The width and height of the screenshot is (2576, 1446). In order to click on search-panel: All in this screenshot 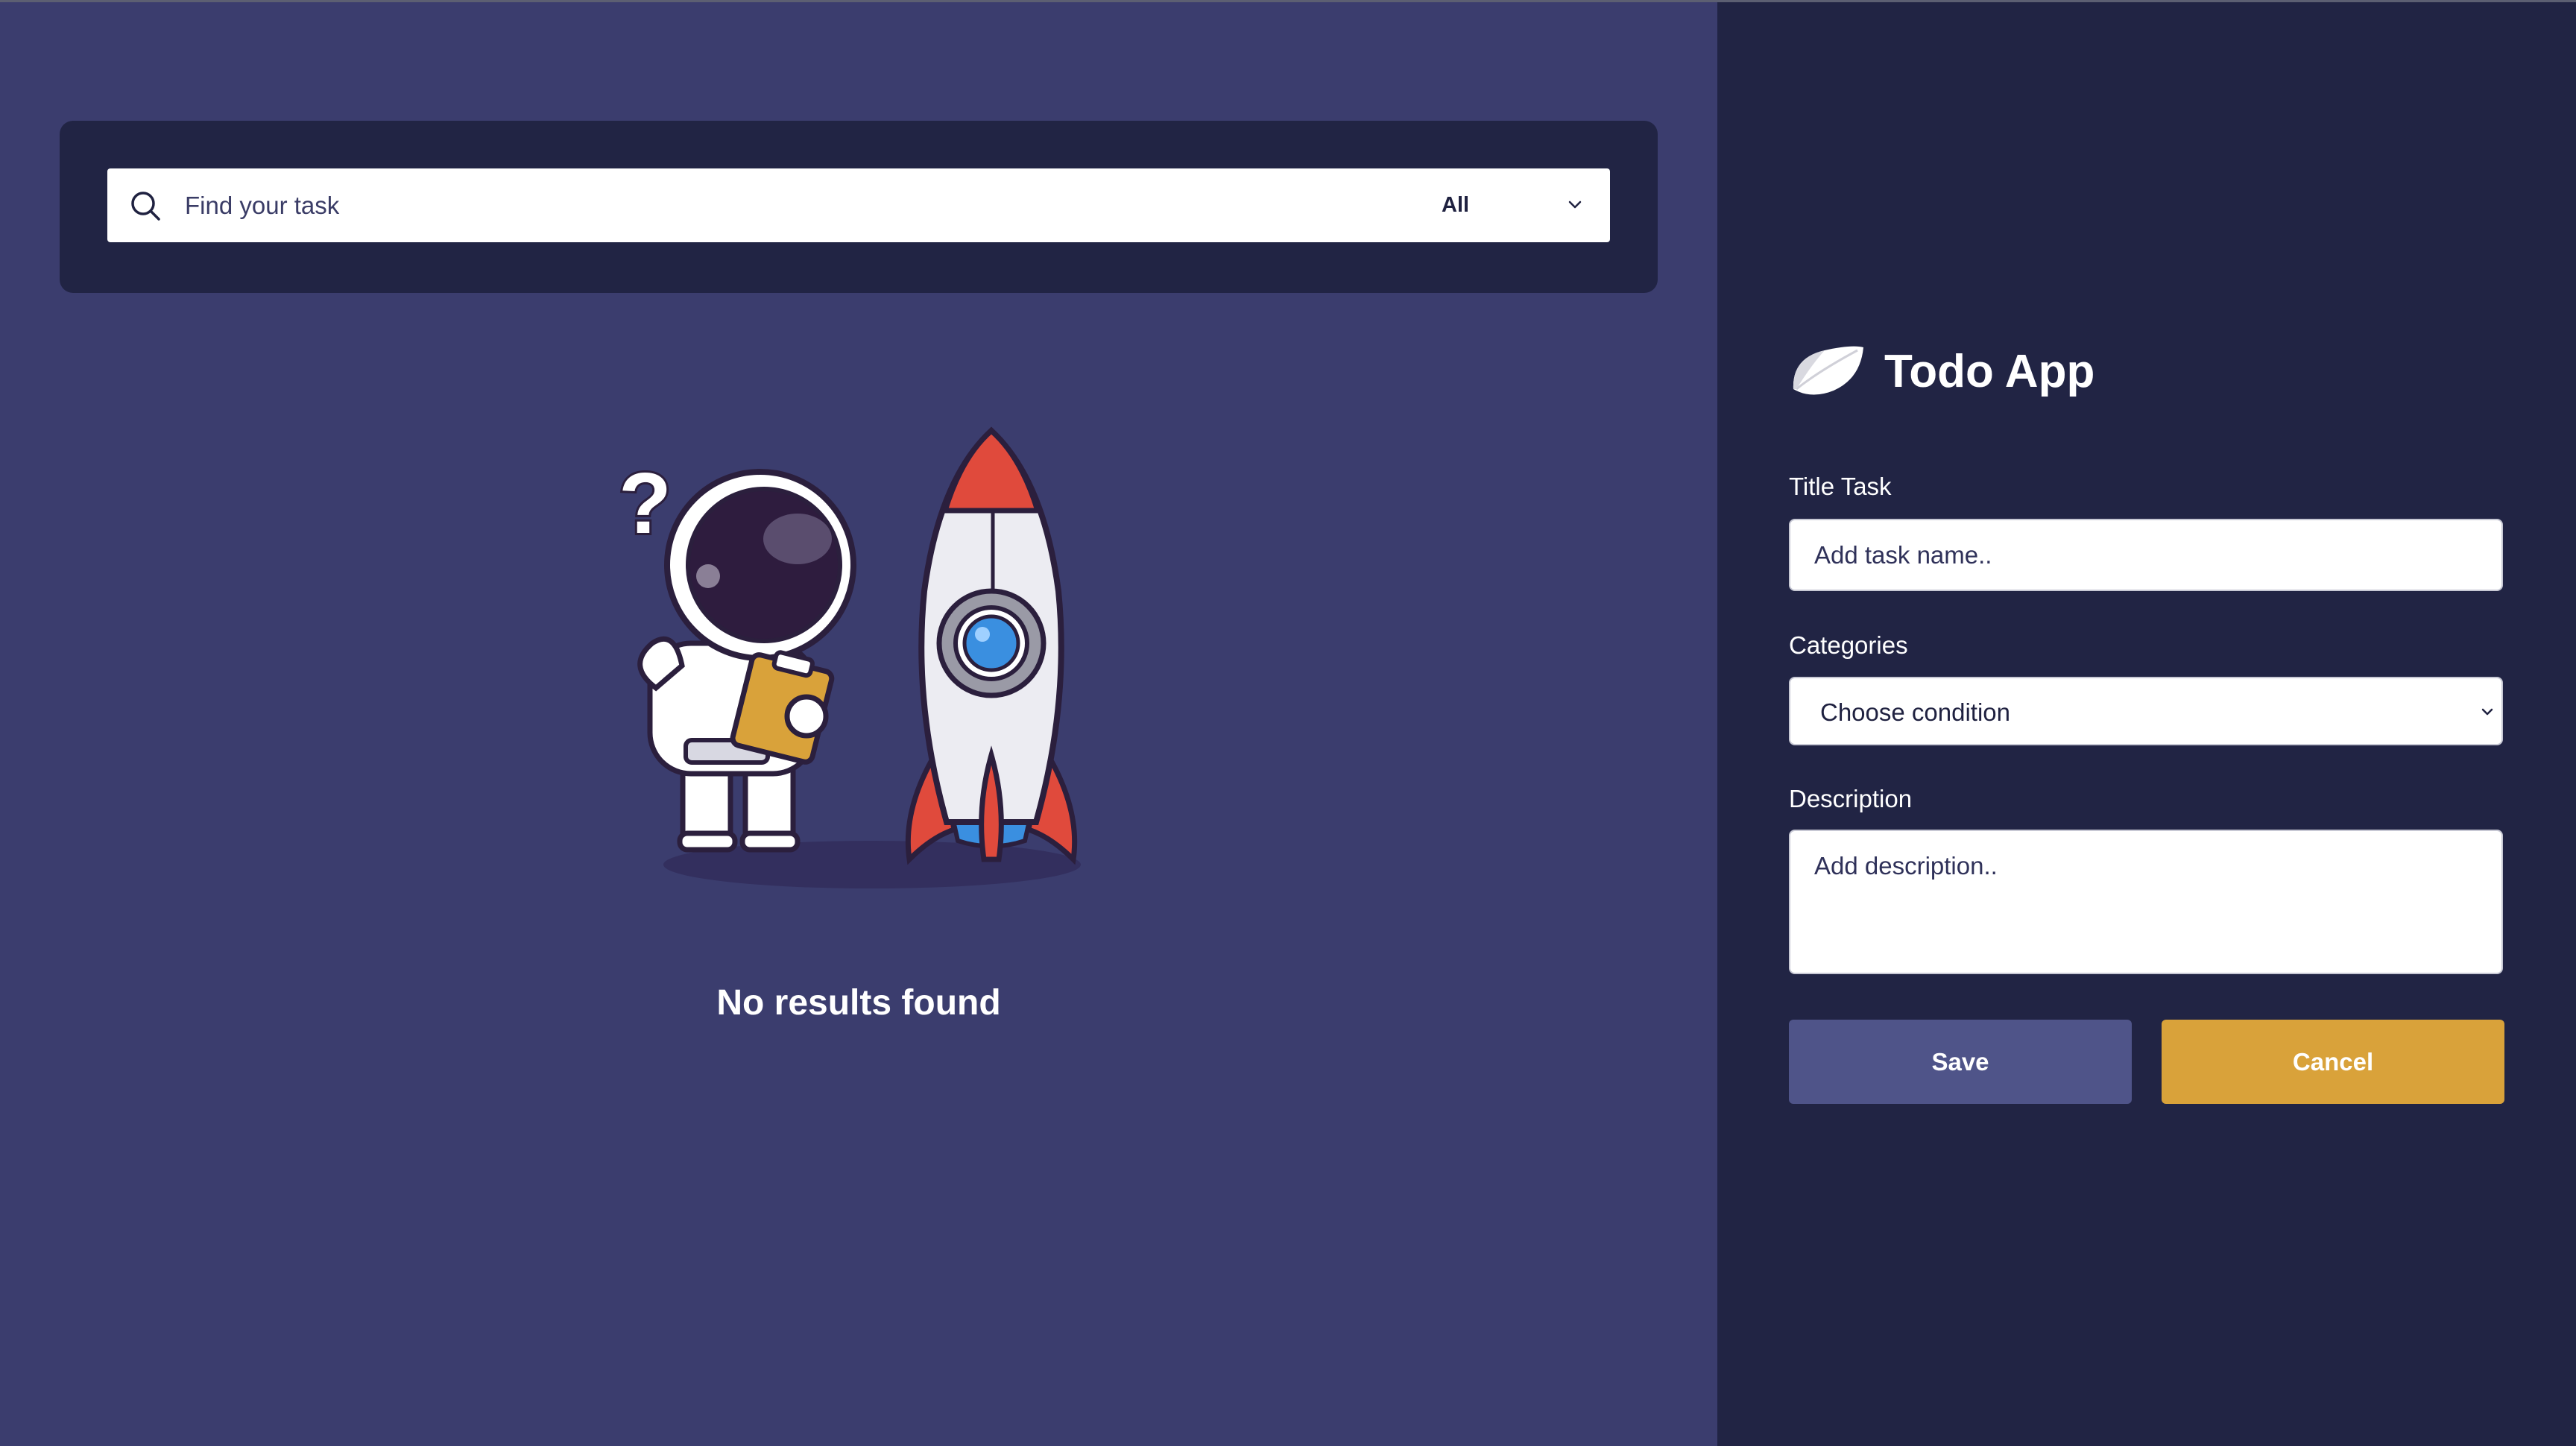, I will do `click(859, 207)`.